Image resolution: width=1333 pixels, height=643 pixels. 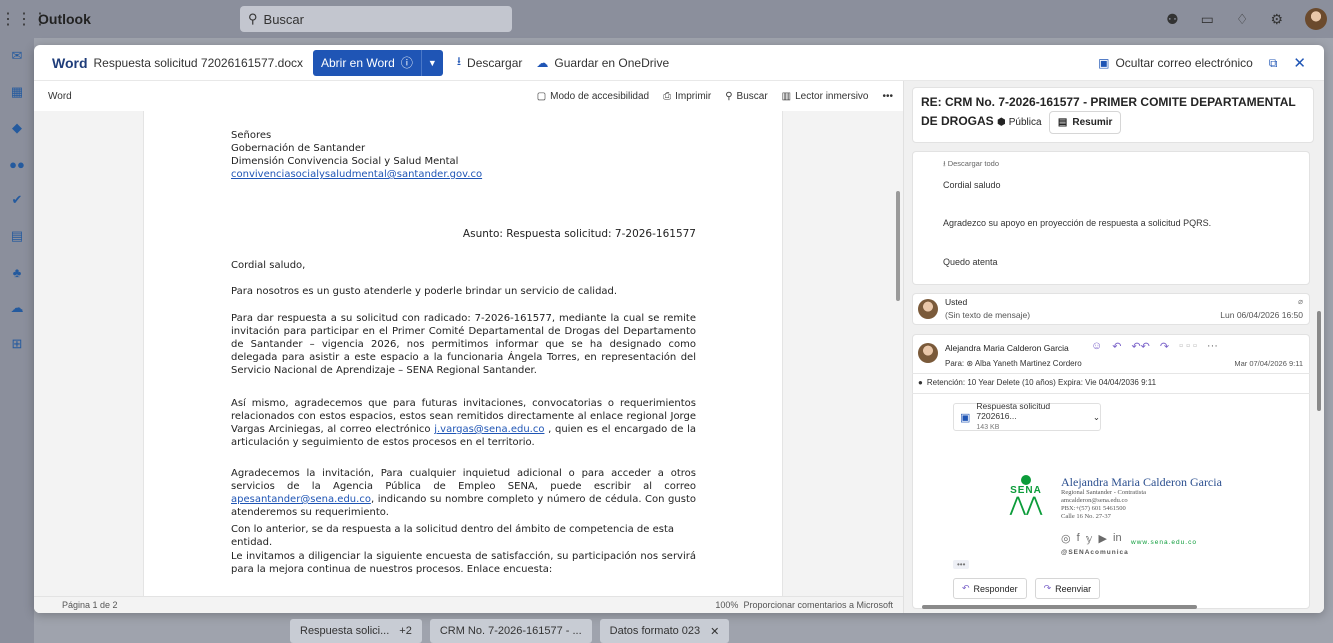 What do you see at coordinates (1062, 122) in the screenshot?
I see `summary-icon: ▤` at bounding box center [1062, 122].